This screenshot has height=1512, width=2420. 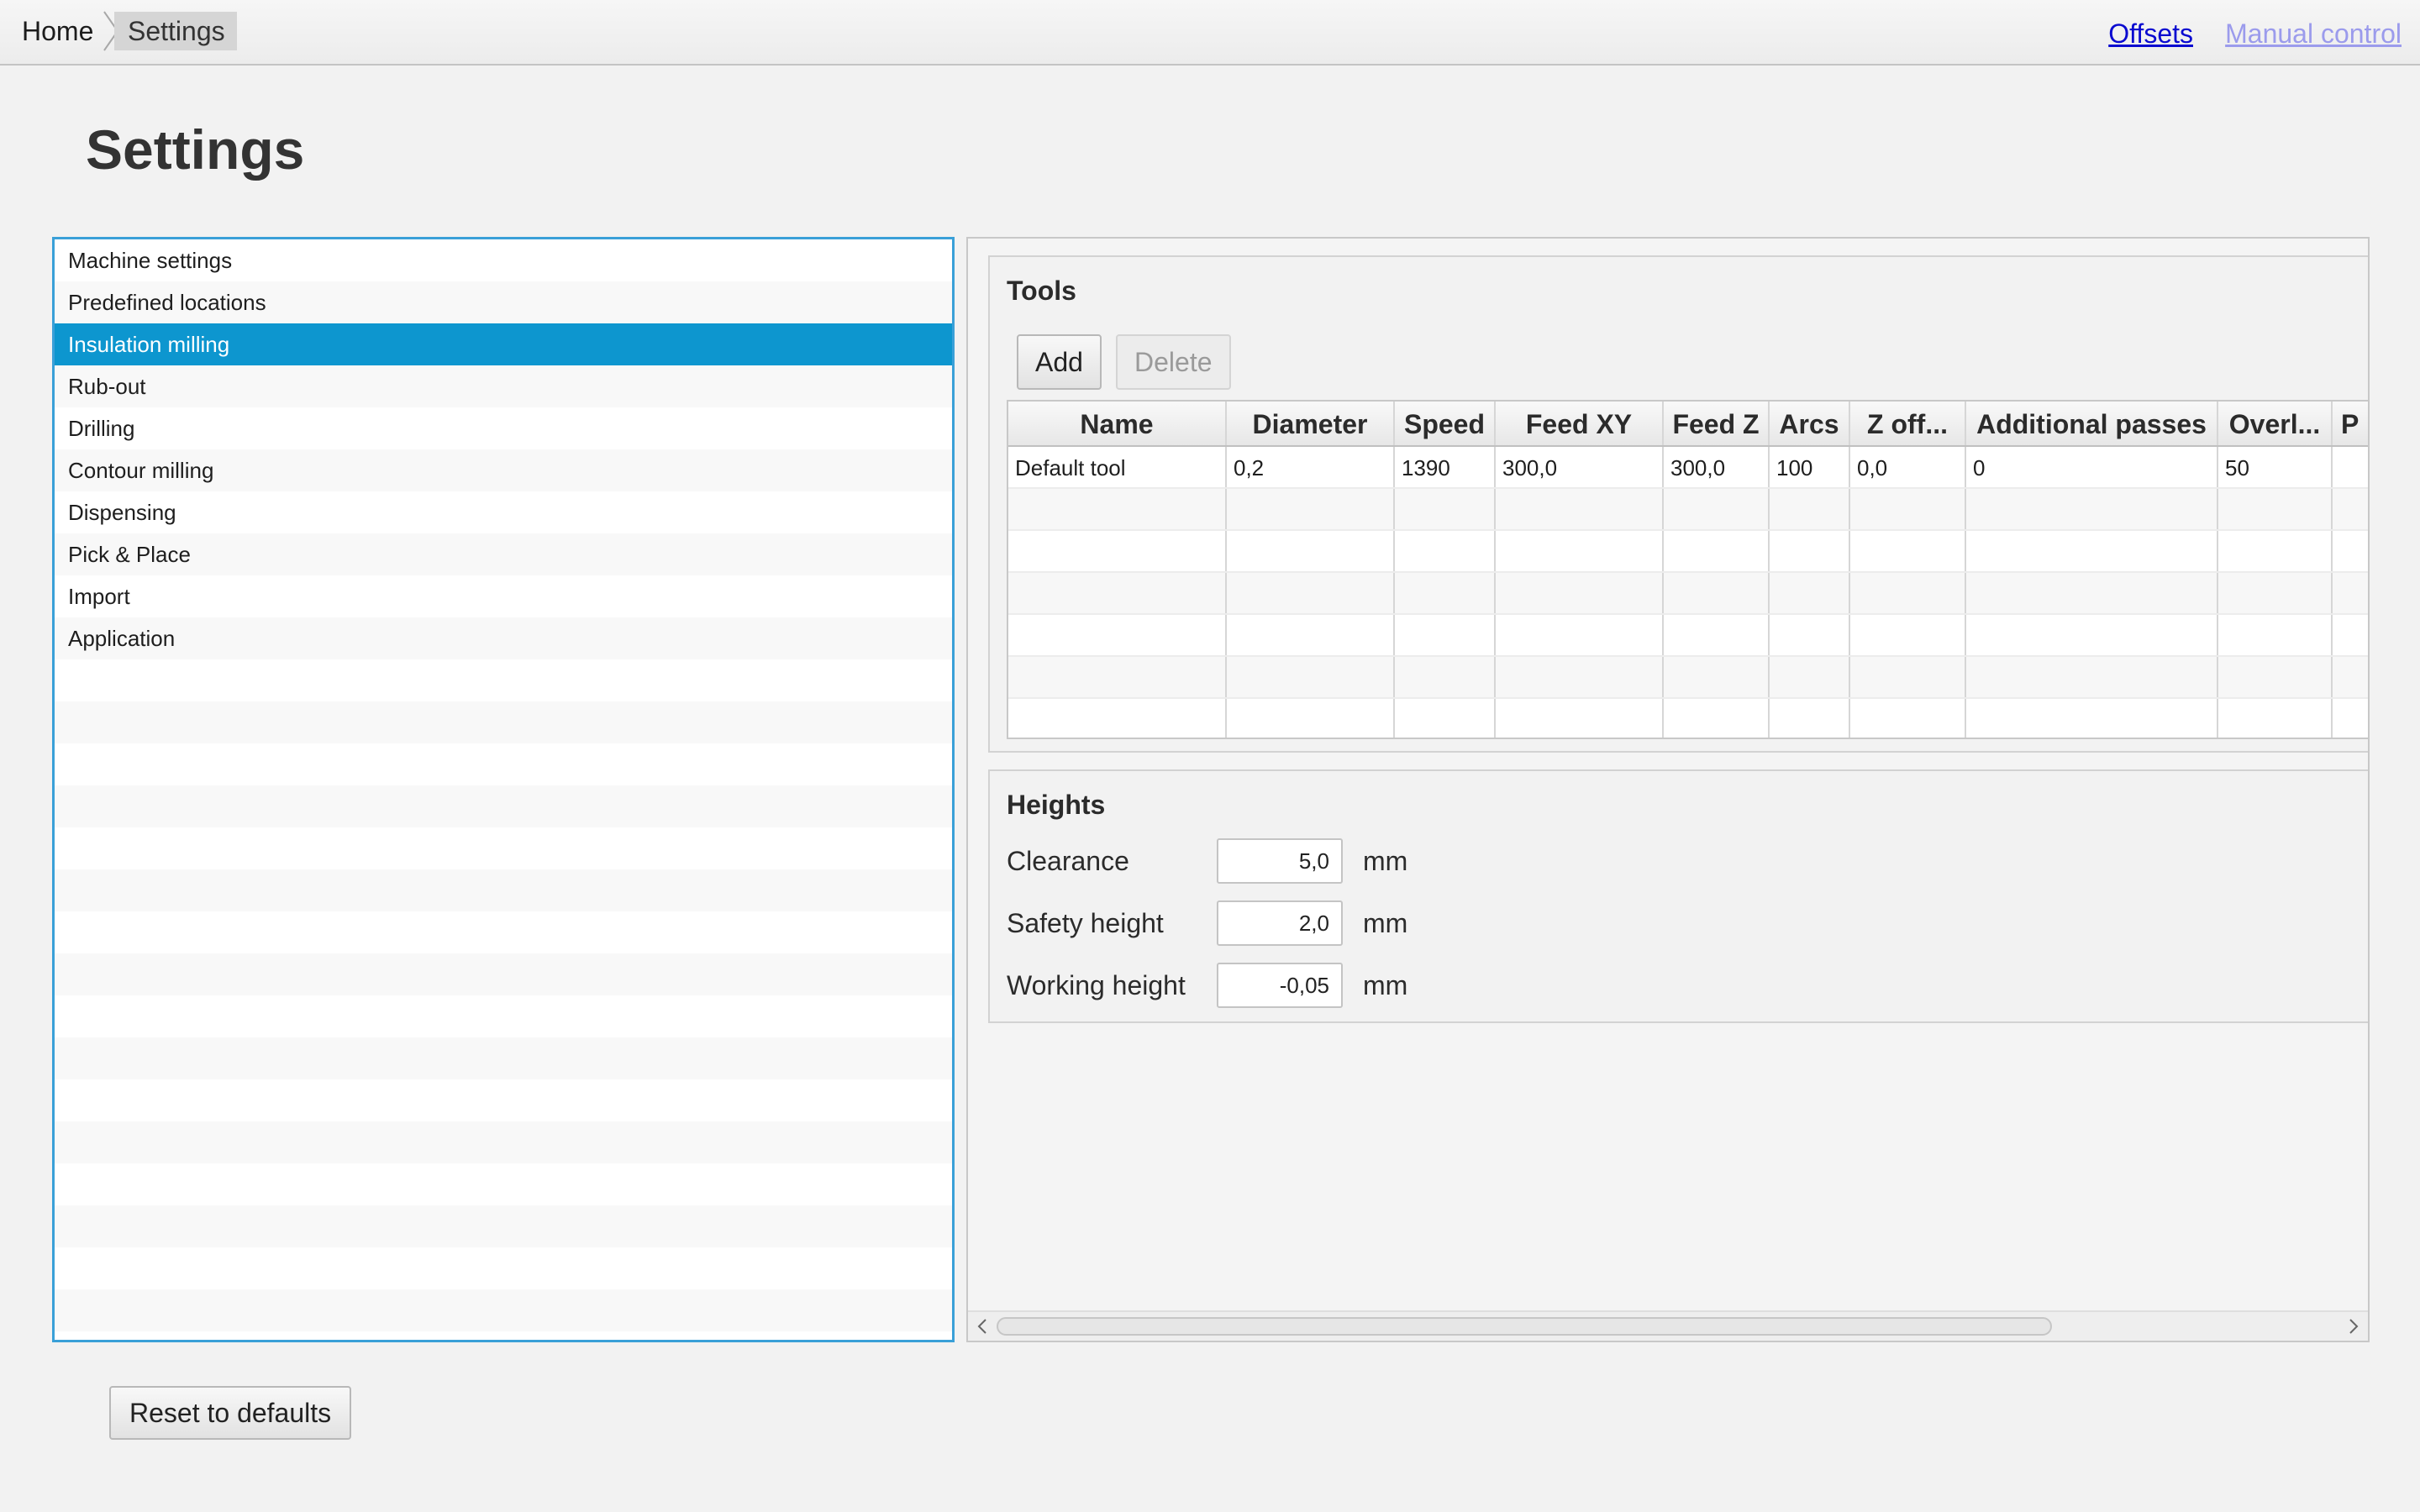 What do you see at coordinates (503, 512) in the screenshot?
I see `nav-item-dispensing: Dispensing` at bounding box center [503, 512].